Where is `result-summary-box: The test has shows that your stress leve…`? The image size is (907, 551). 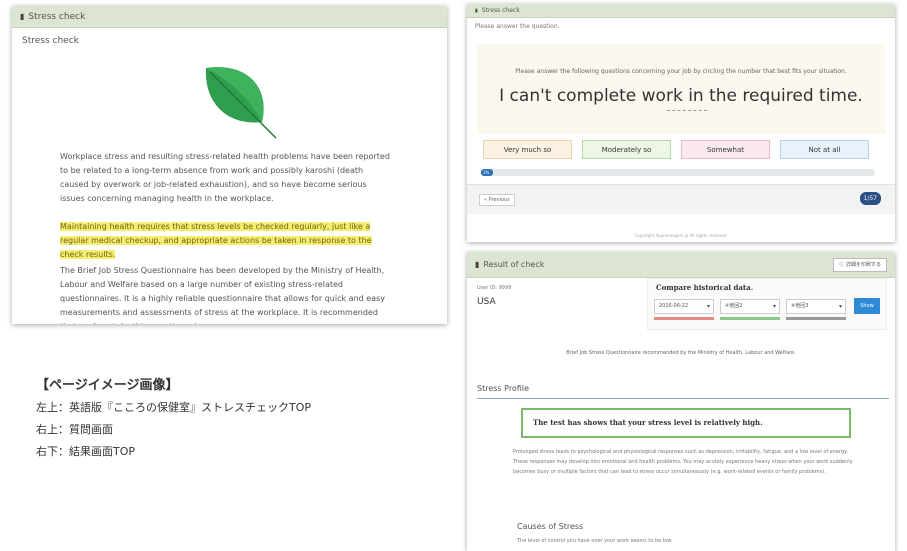 result-summary-box: The test has shows that your stress leve… is located at coordinates (686, 423).